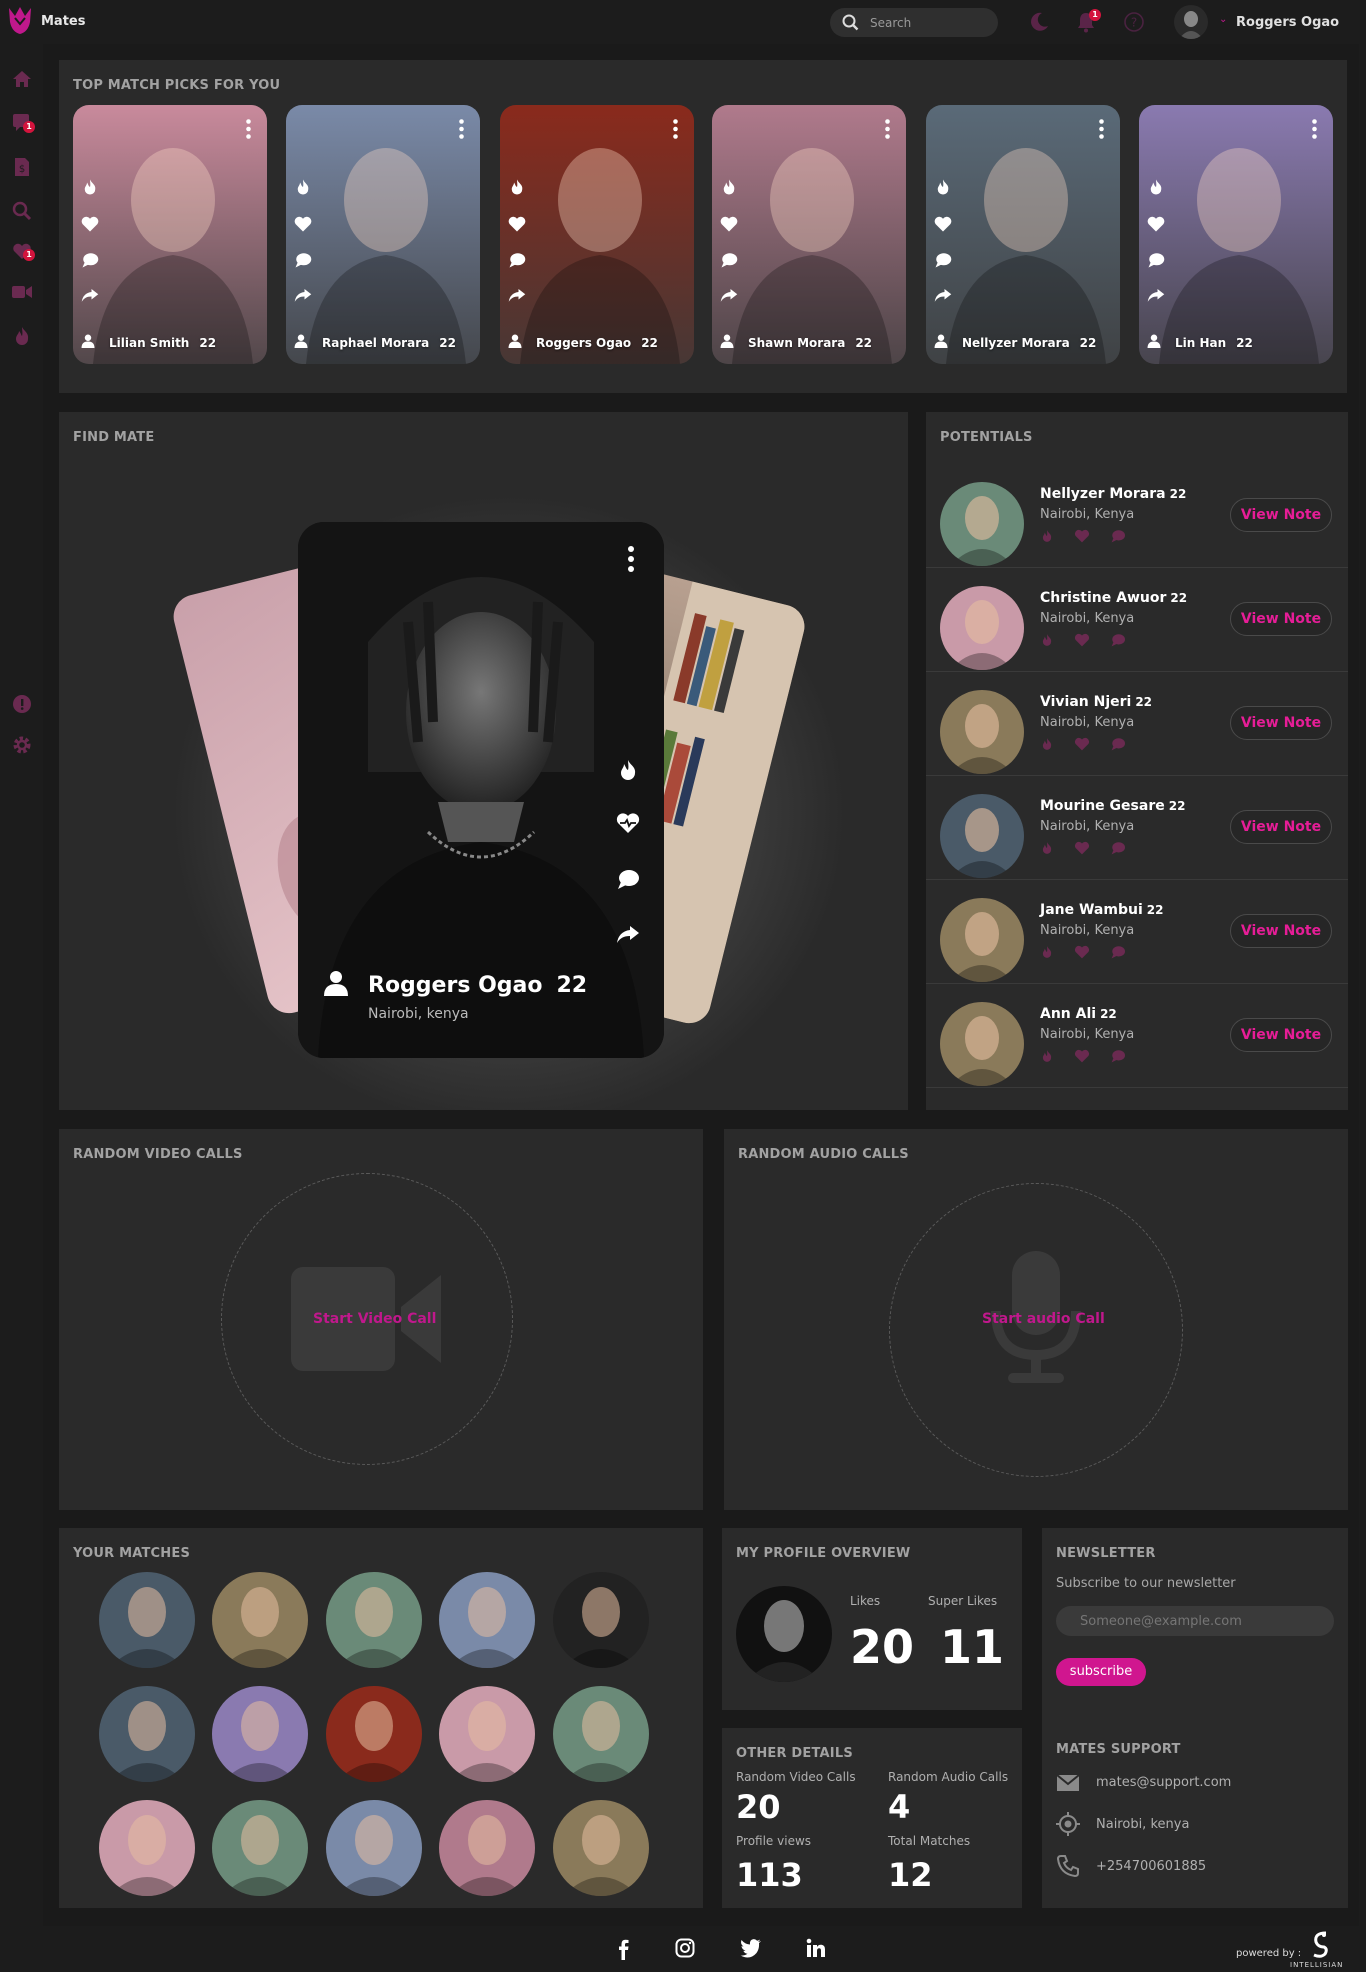 This screenshot has height=1972, width=1366. I want to click on top-pick-card: Lilian Smith 22, so click(170, 234).